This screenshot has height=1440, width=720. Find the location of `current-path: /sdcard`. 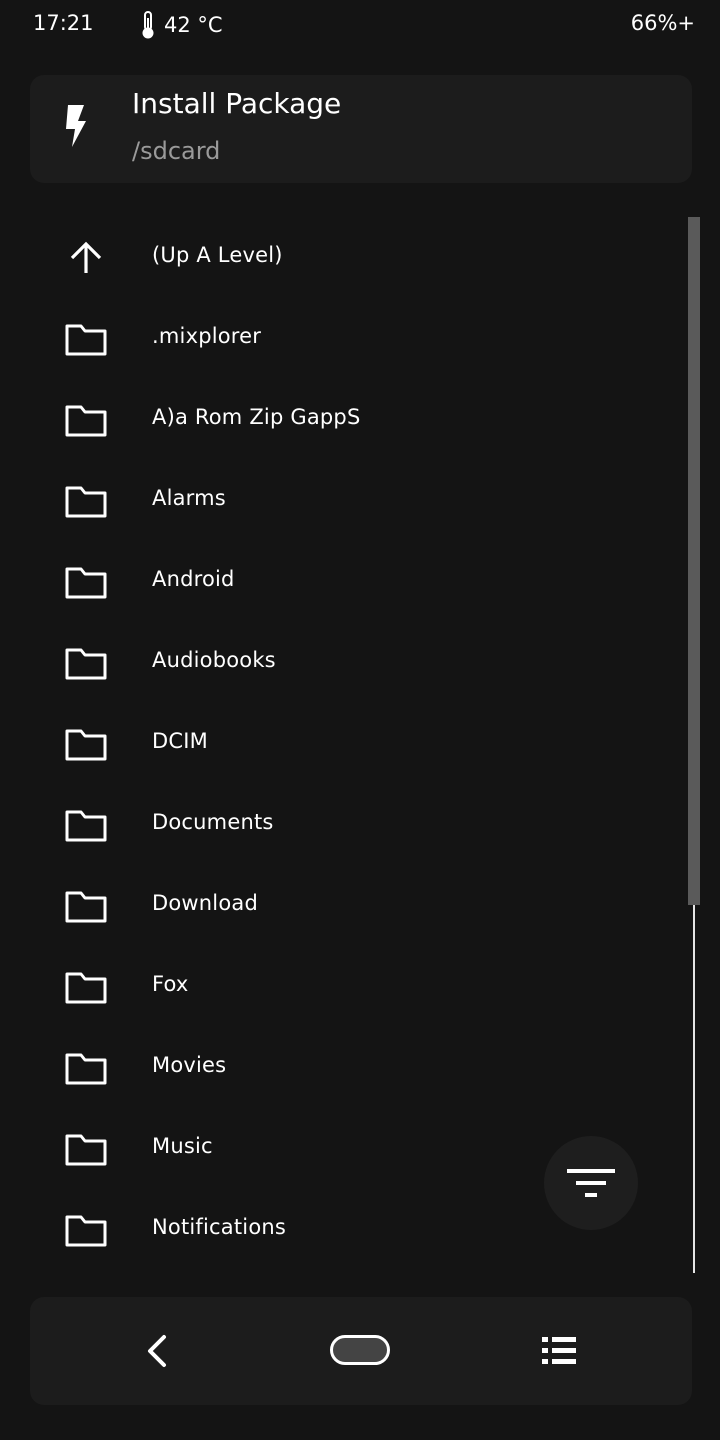

current-path: /sdcard is located at coordinates (176, 151).